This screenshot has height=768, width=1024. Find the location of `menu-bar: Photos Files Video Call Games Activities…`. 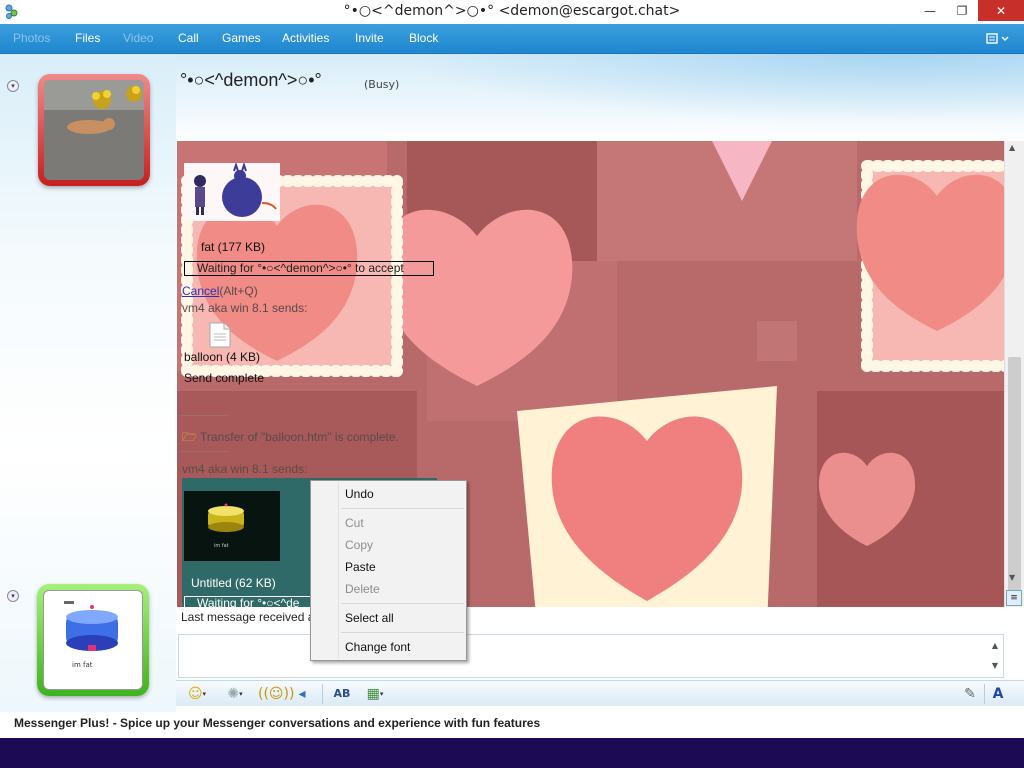

menu-bar: Photos Files Video Call Games Activities… is located at coordinates (512, 39).